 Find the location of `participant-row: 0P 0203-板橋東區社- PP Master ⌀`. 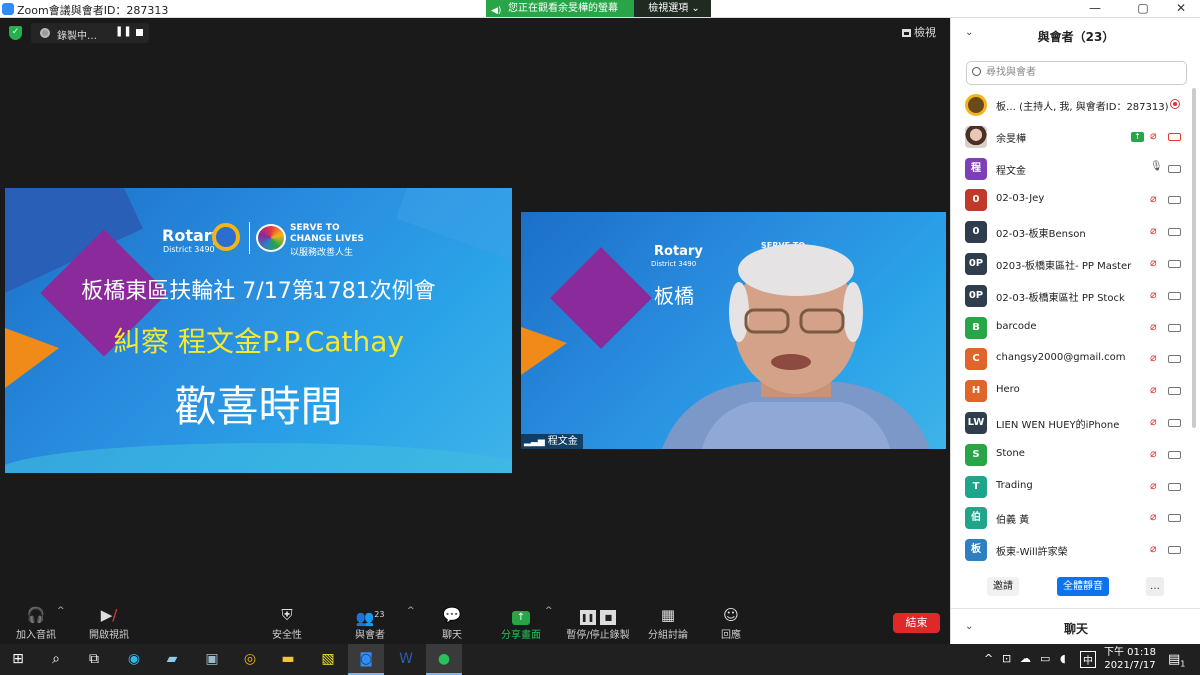

participant-row: 0P 0203-板橋東區社- PP Master ⌀ is located at coordinates (1071, 264).